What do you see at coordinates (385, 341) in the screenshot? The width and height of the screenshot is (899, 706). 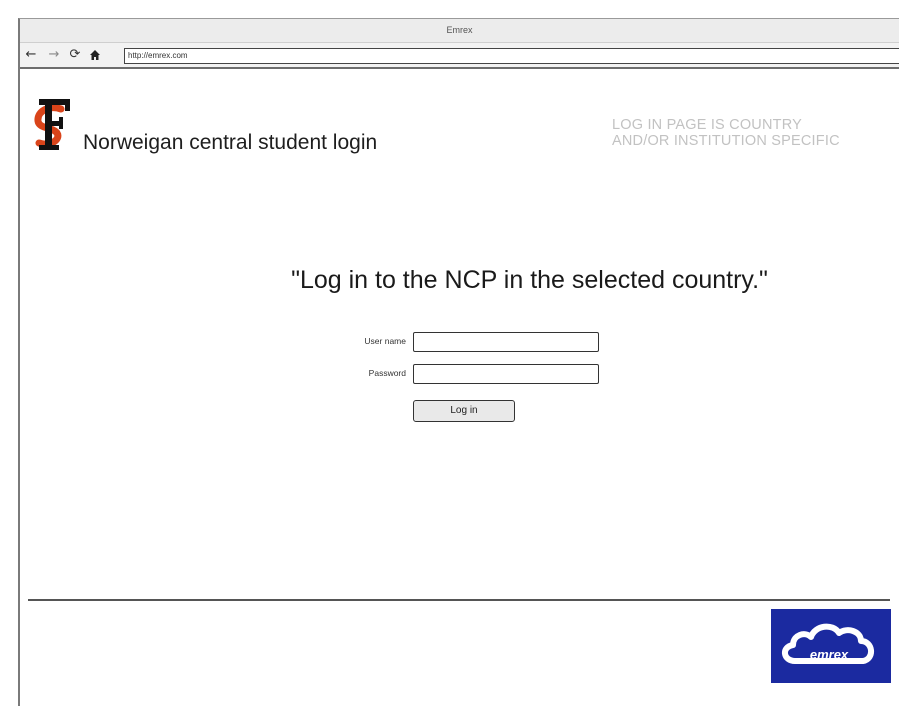 I see `username-label: User name` at bounding box center [385, 341].